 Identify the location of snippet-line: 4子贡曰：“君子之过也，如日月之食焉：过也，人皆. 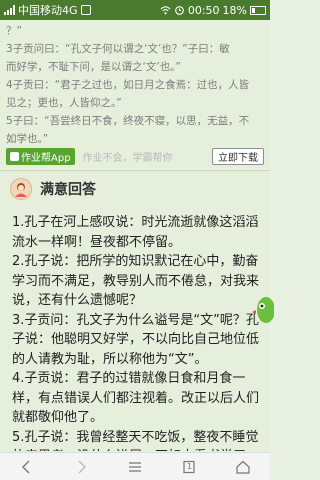
(128, 85).